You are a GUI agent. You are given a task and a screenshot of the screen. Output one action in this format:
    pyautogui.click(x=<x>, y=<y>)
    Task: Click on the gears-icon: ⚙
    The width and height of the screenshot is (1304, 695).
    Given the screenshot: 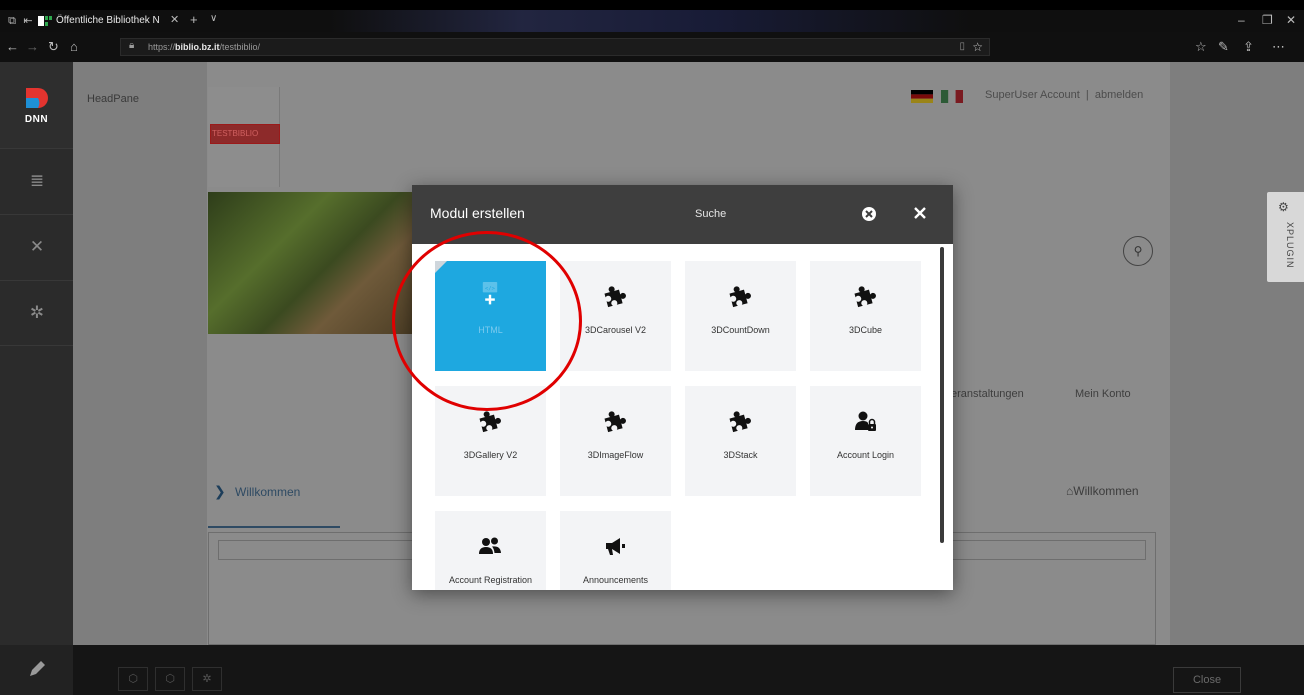 What is the action you would take?
    pyautogui.click(x=1283, y=207)
    